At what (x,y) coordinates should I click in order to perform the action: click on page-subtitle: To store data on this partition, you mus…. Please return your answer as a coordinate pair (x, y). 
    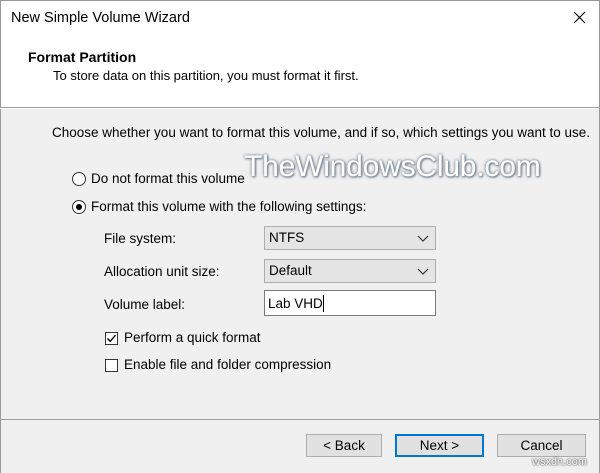
    Looking at the image, I should click on (206, 75).